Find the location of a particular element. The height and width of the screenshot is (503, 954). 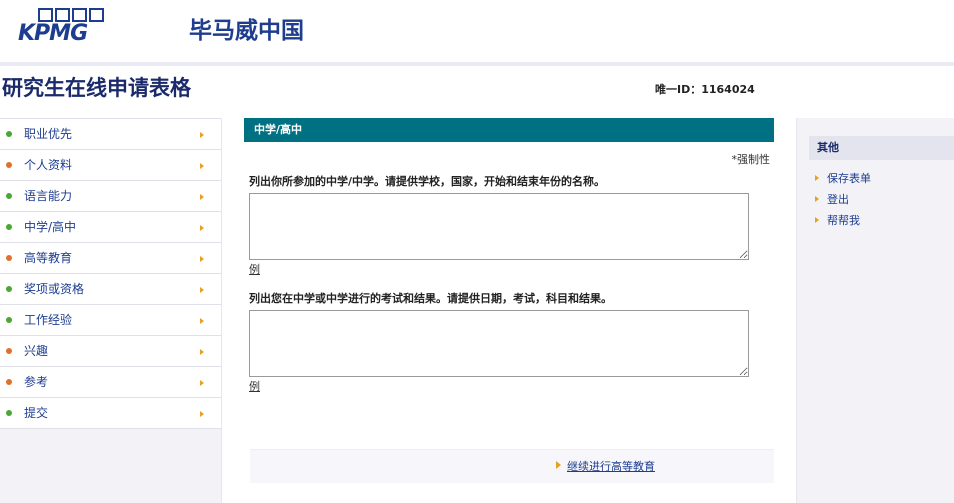

sidebar-item-secondary-school: 中学/高中 is located at coordinates (110, 227).